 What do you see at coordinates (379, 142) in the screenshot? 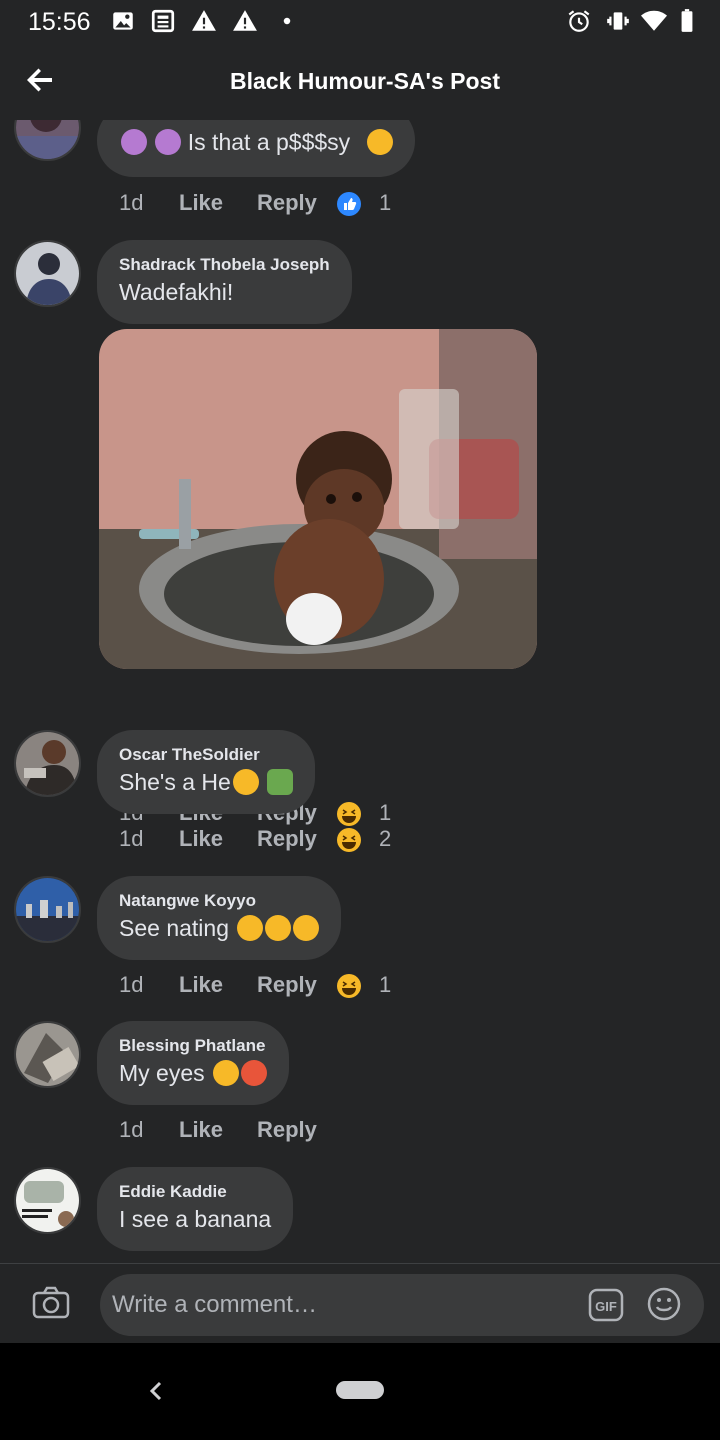
I see `astonished-emoji-icon` at bounding box center [379, 142].